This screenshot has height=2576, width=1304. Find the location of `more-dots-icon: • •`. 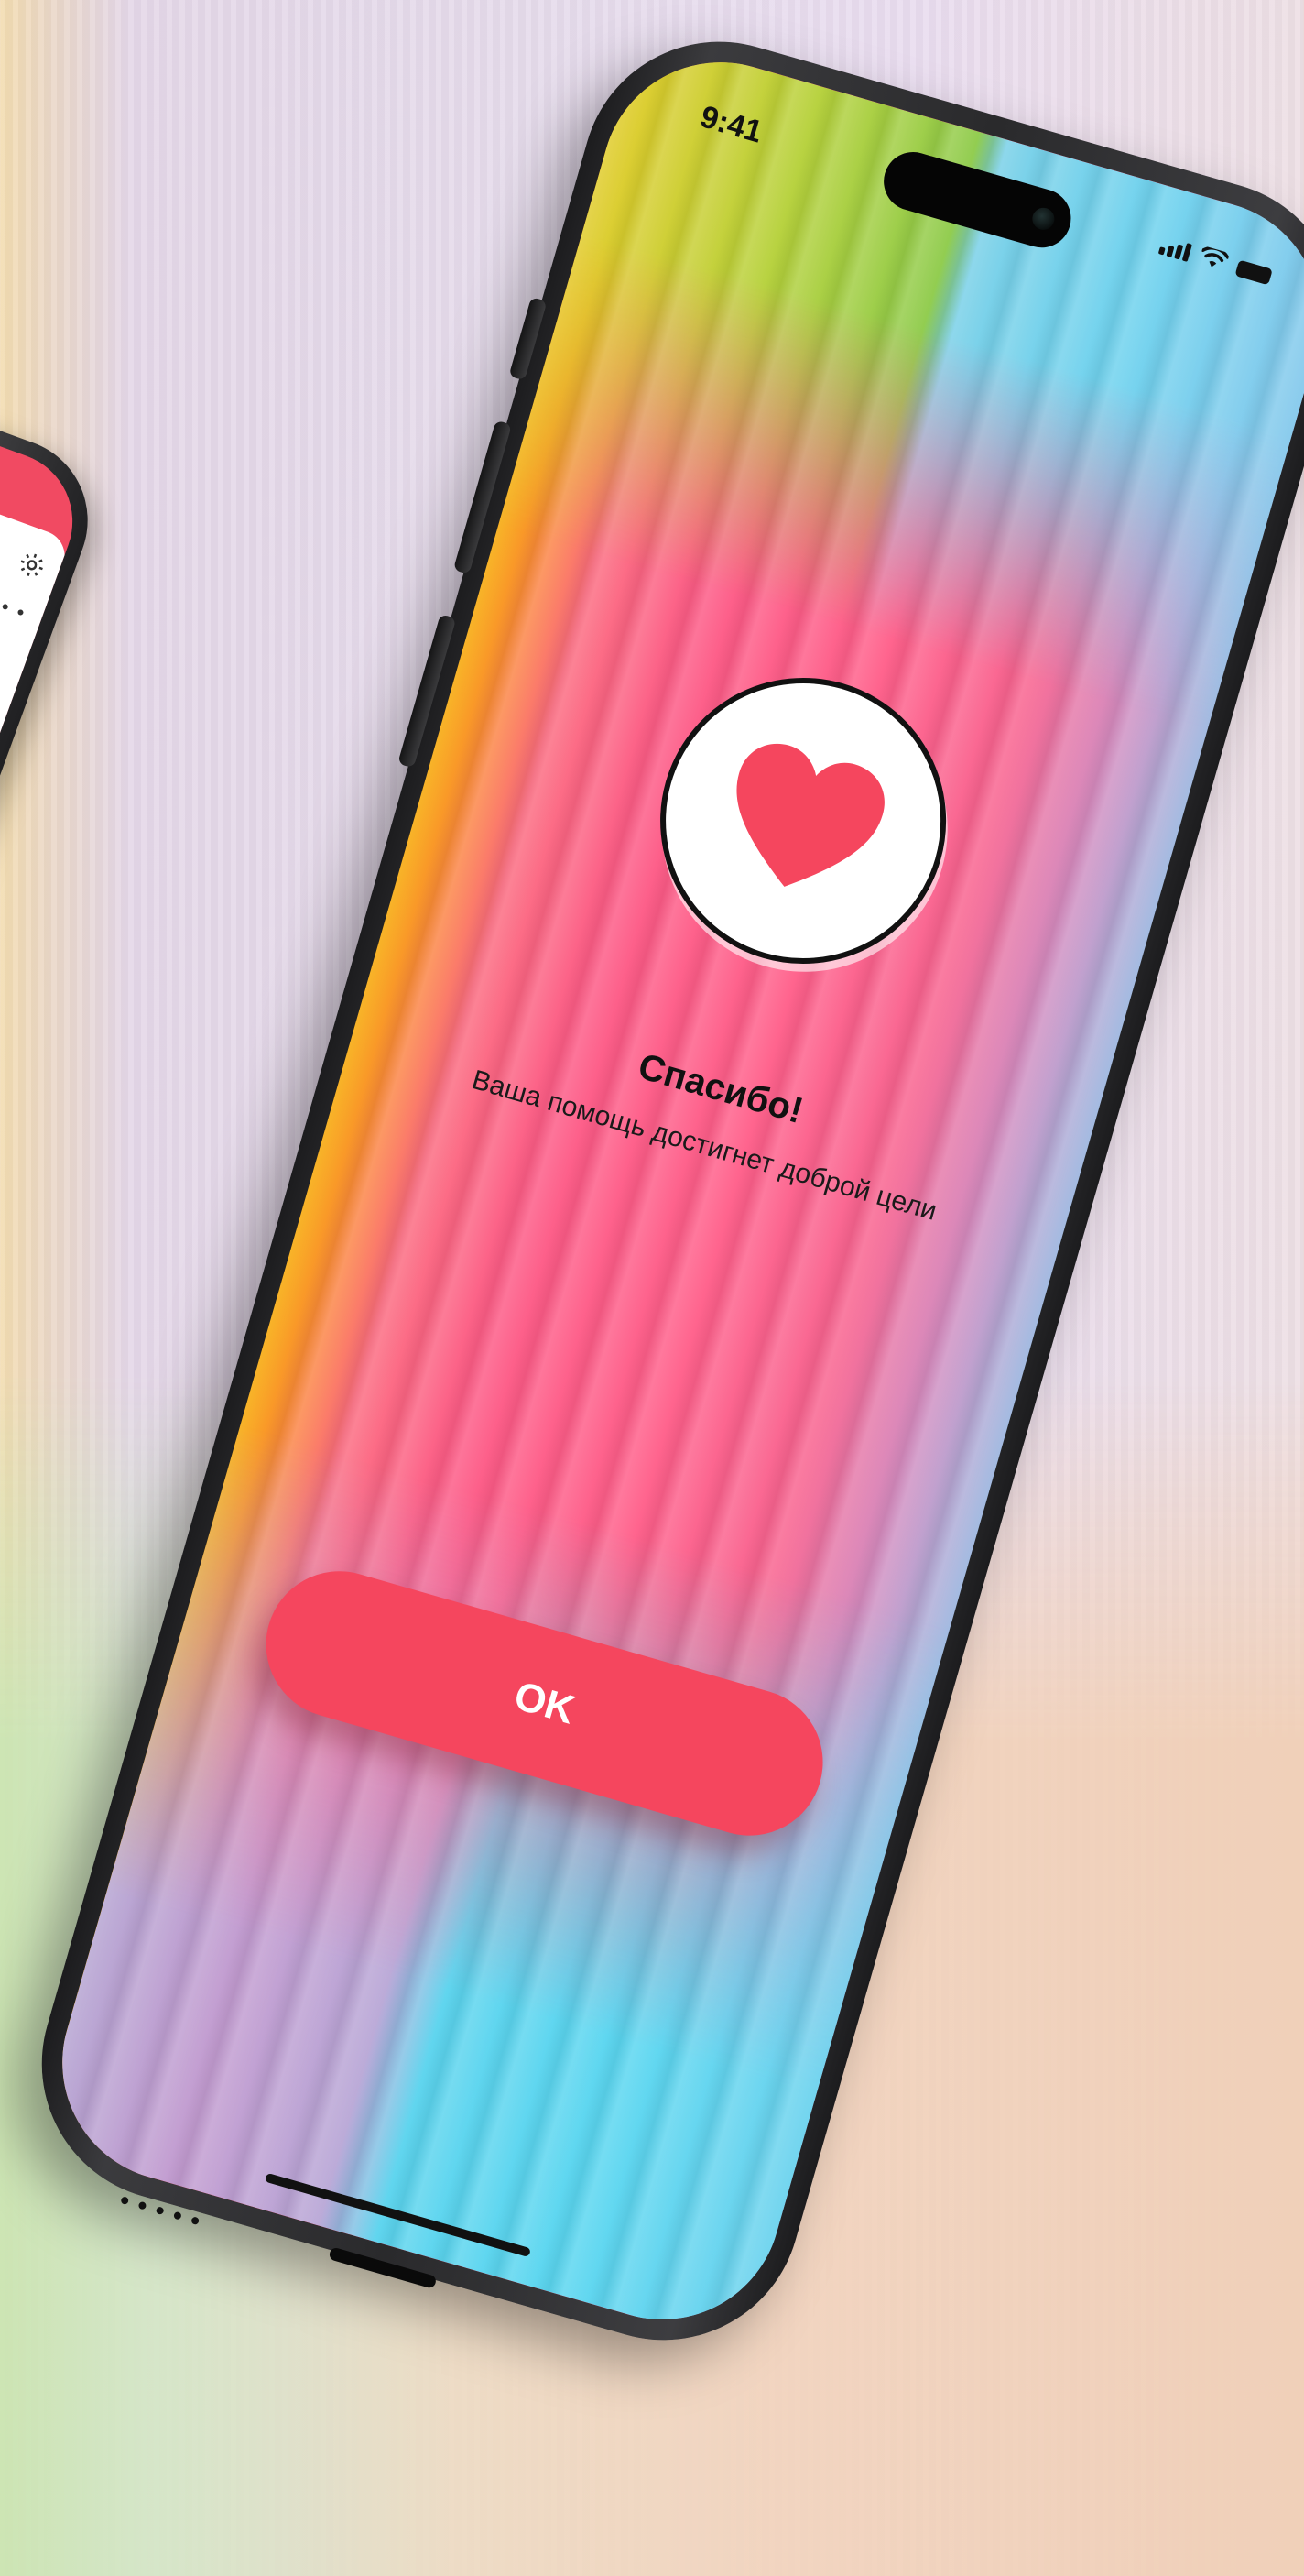

more-dots-icon: • • is located at coordinates (15, 611).